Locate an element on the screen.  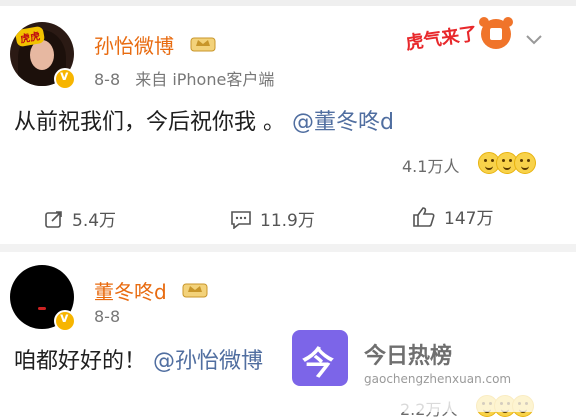
like-button: 147万 is located at coordinates (452, 216).